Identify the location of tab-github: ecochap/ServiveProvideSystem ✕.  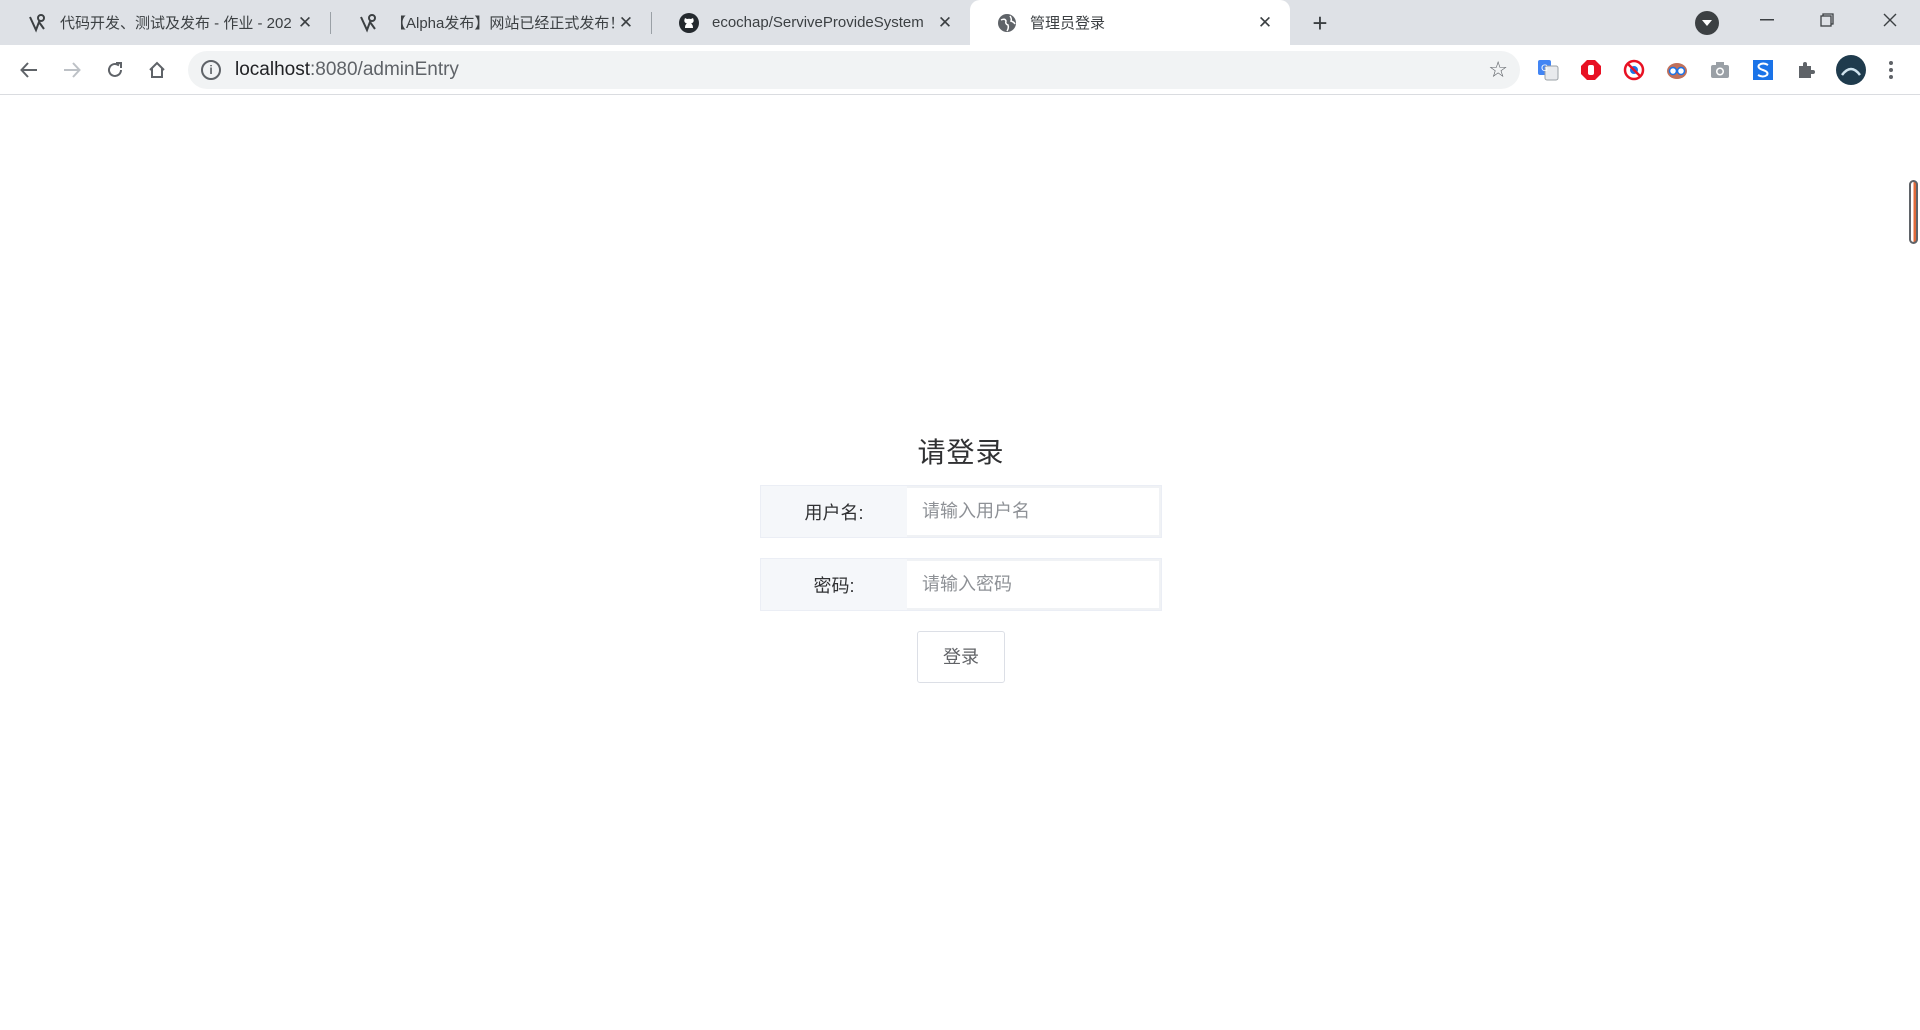
(811, 22).